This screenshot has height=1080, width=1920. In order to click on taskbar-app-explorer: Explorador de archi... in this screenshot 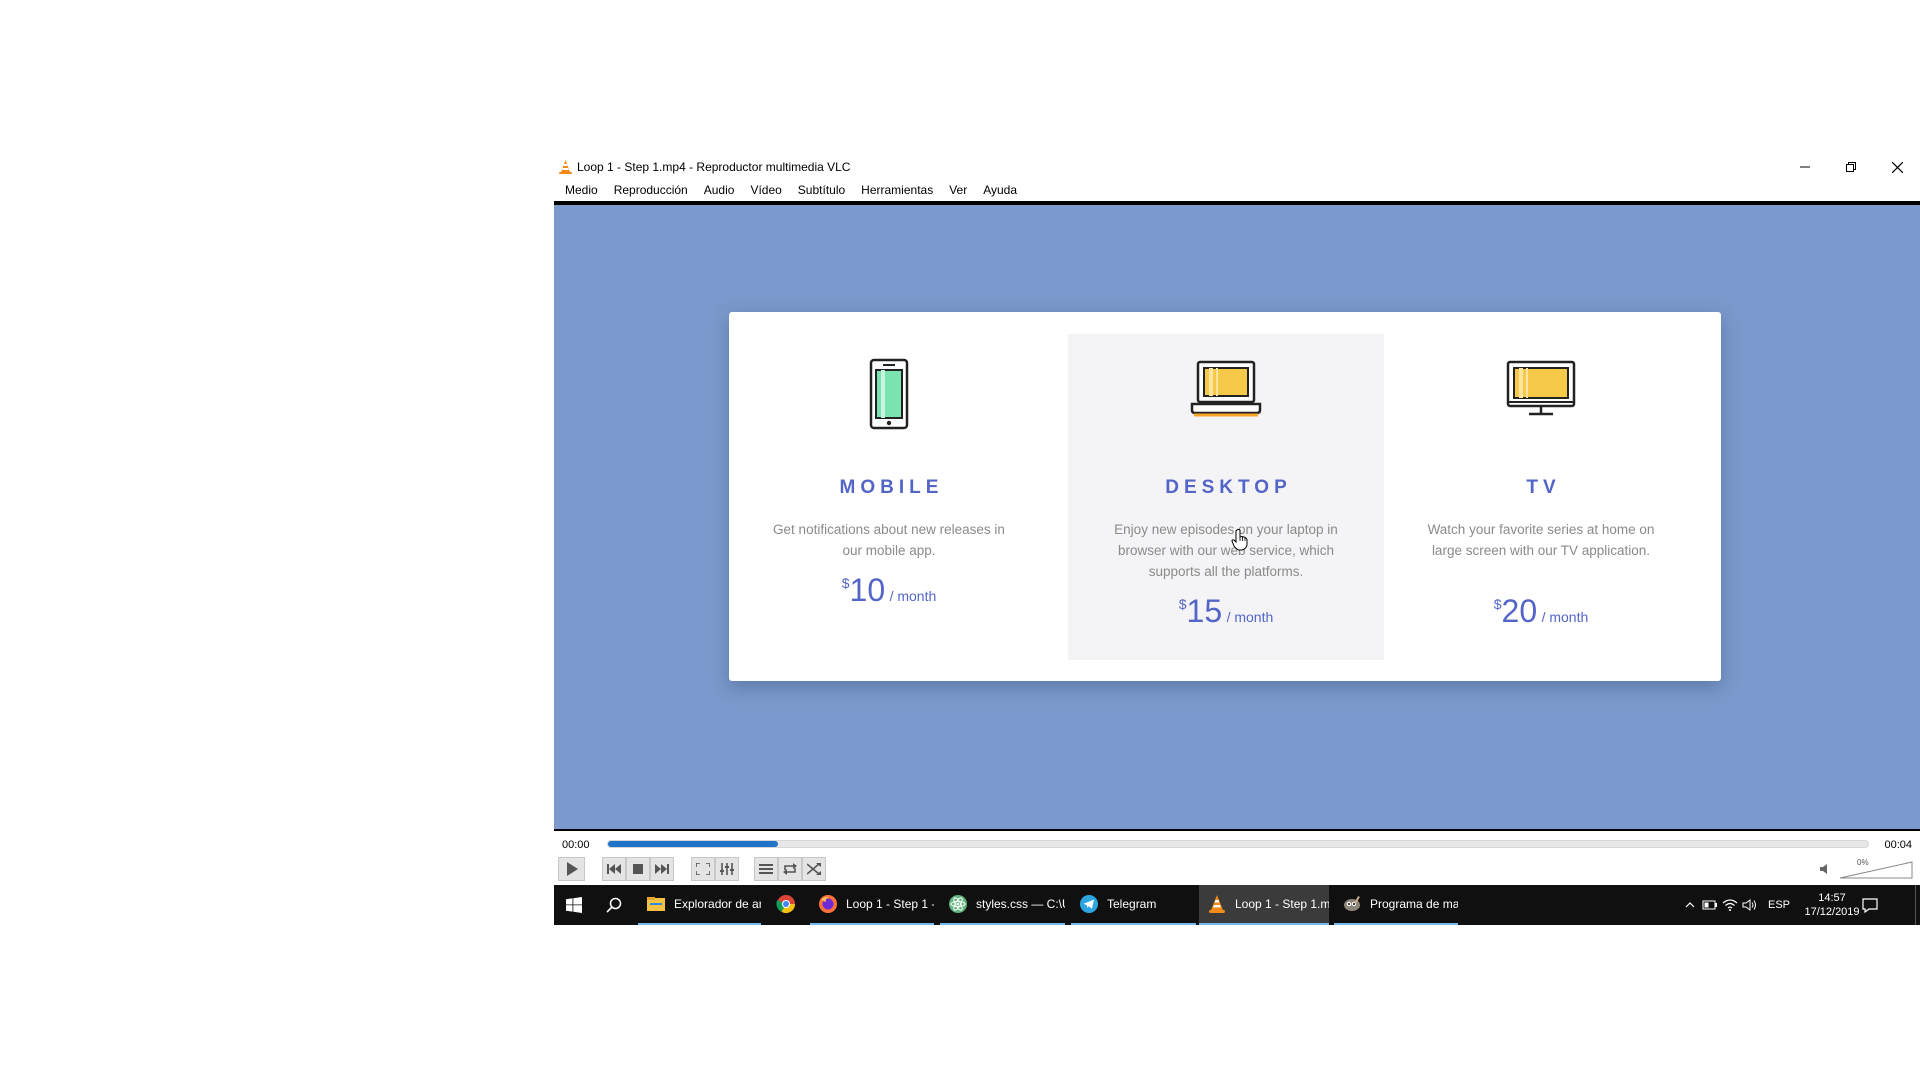, I will do `click(699, 905)`.